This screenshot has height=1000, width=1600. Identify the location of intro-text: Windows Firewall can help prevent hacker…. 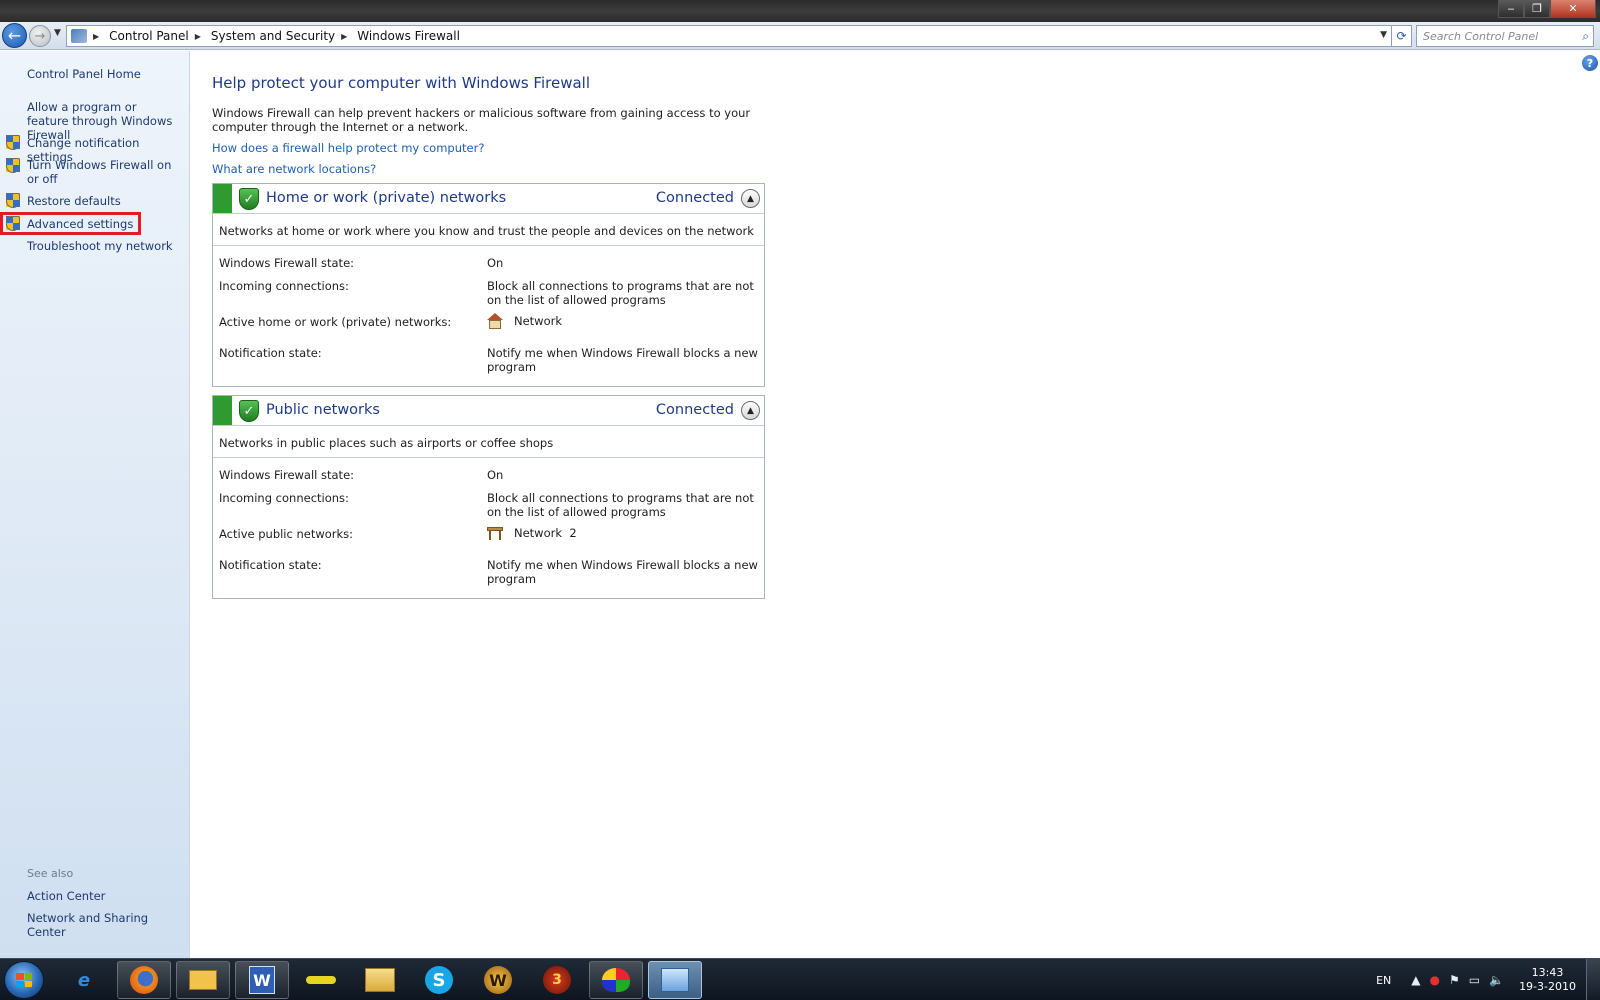
(481, 120).